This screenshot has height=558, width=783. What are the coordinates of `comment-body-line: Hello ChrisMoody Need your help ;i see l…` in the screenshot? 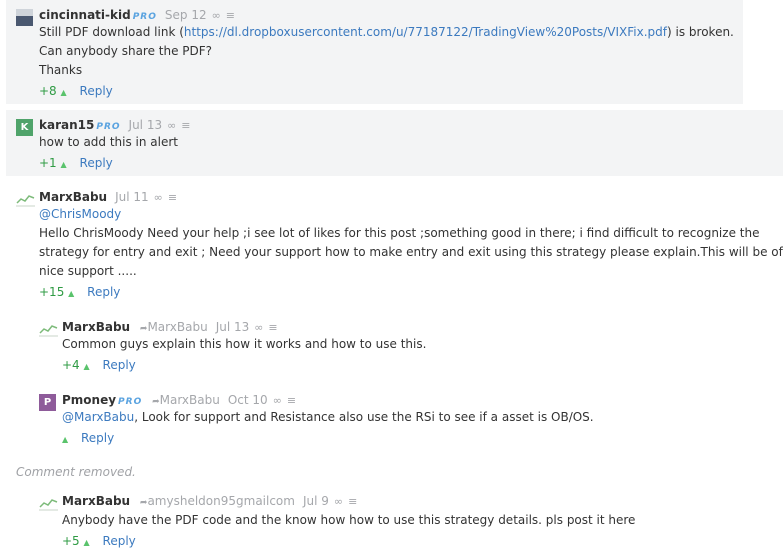 It's located at (399, 233).